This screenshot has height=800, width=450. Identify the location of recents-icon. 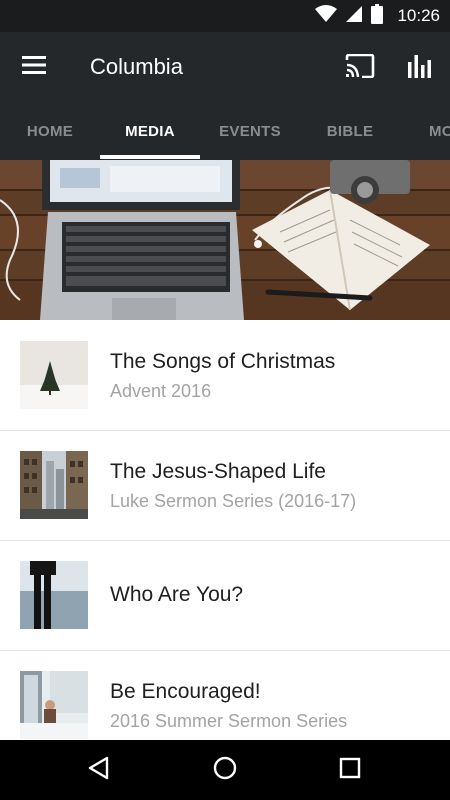
(350, 770).